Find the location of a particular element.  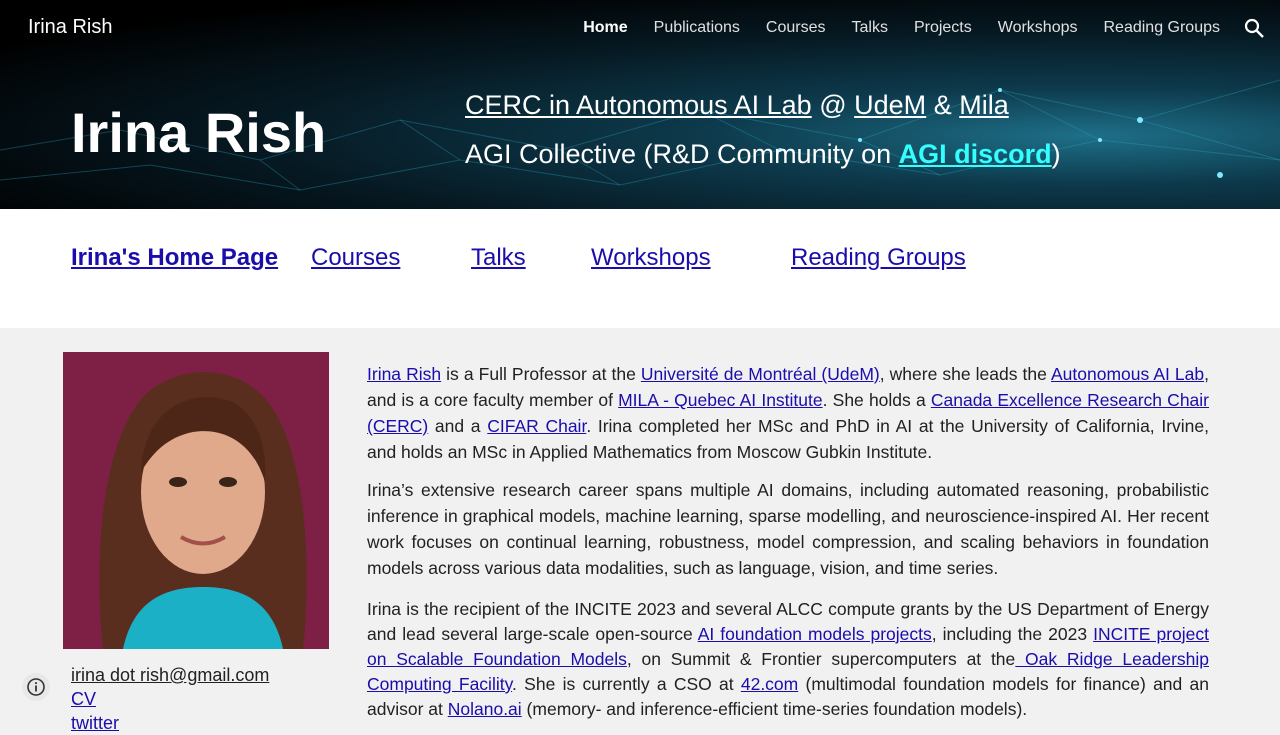

email-link: irina dot rish@gmail.com is located at coordinates (170, 675).